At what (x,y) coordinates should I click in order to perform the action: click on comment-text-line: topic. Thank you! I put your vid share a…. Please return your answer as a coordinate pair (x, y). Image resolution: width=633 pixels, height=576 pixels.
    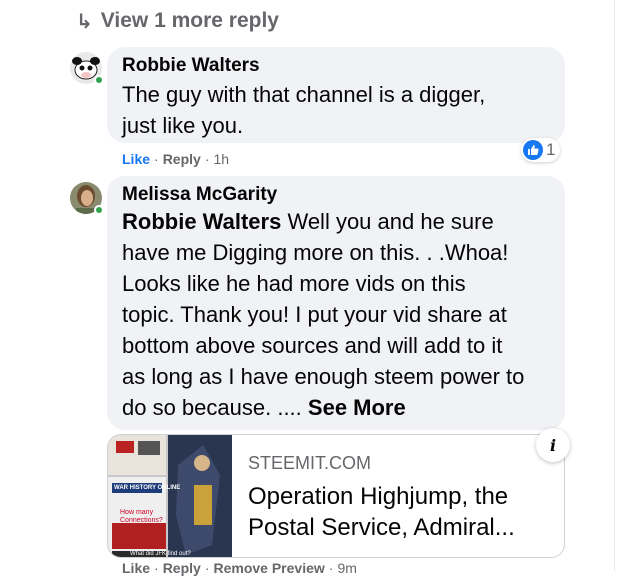
    Looking at the image, I should click on (314, 314).